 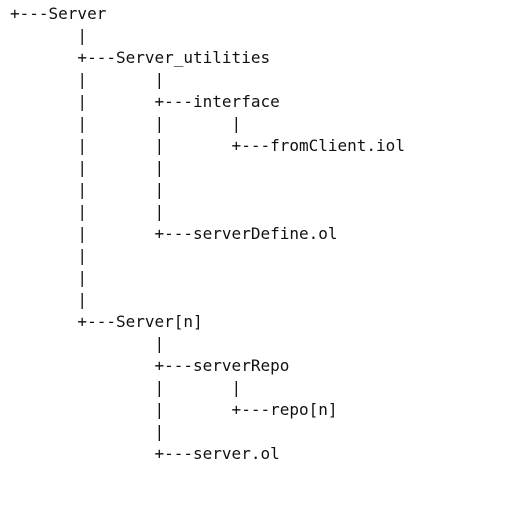 I want to click on tree-node-interface: | +---interface, so click(x=145, y=101).